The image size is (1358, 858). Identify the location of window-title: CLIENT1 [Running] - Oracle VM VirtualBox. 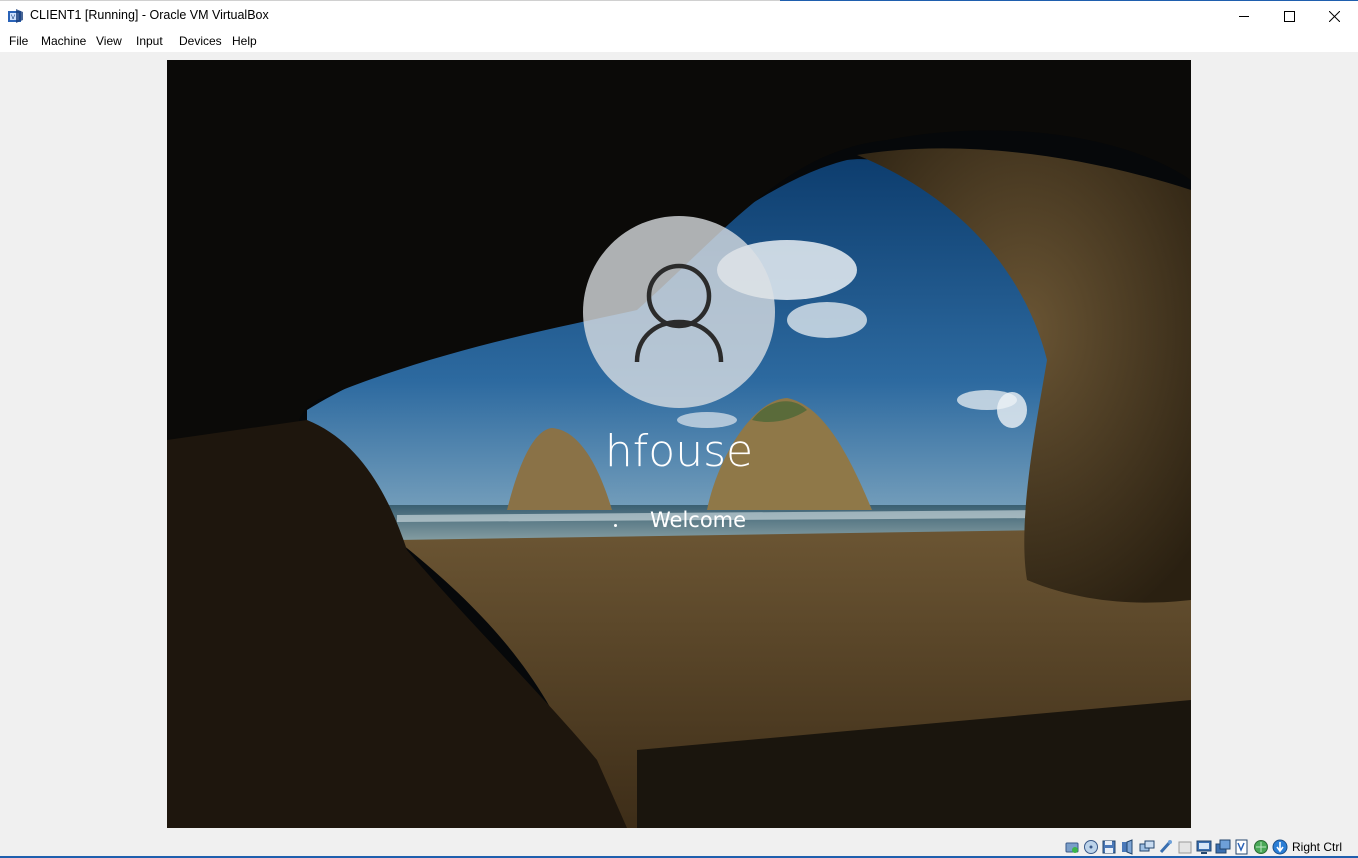
(149, 15).